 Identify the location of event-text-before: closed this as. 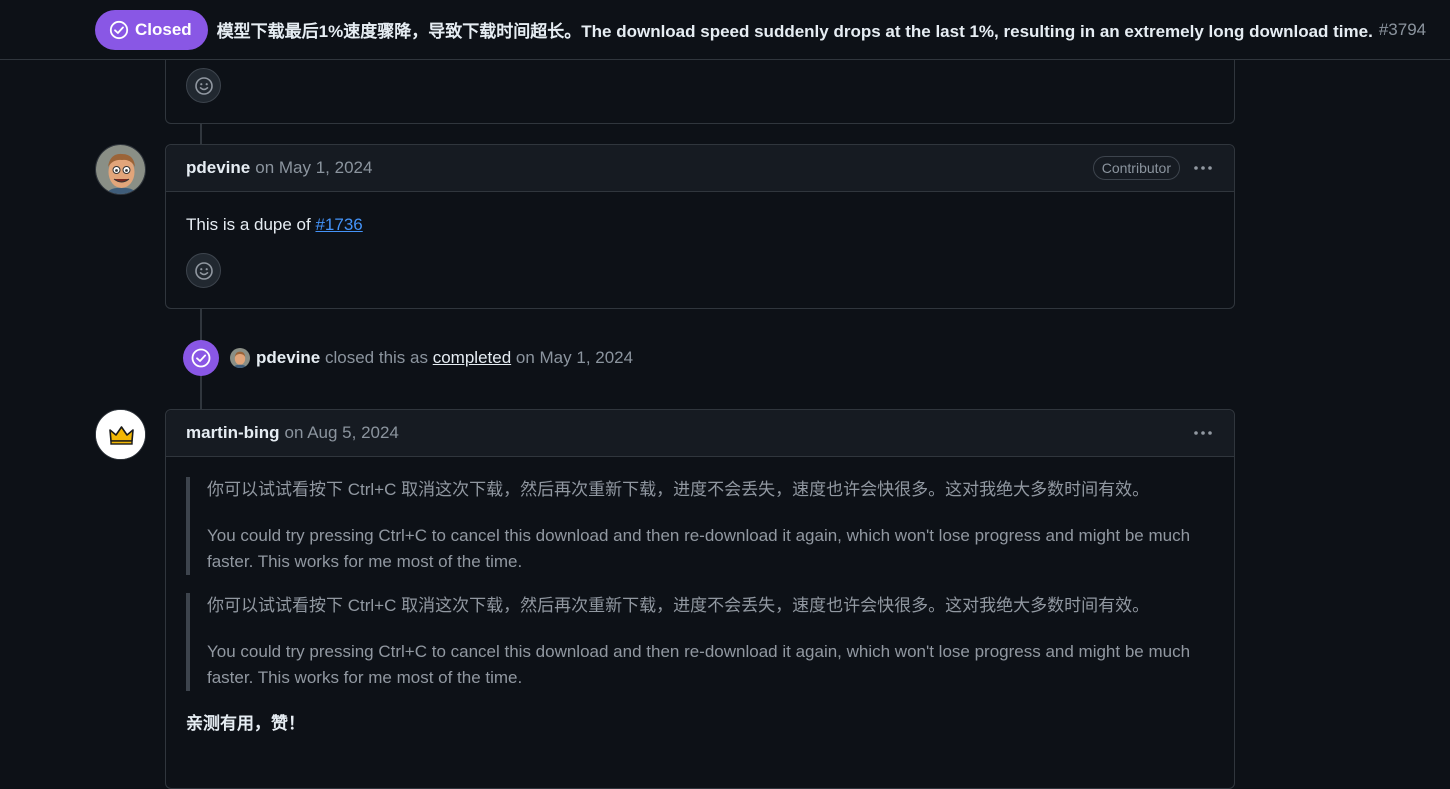
(376, 357).